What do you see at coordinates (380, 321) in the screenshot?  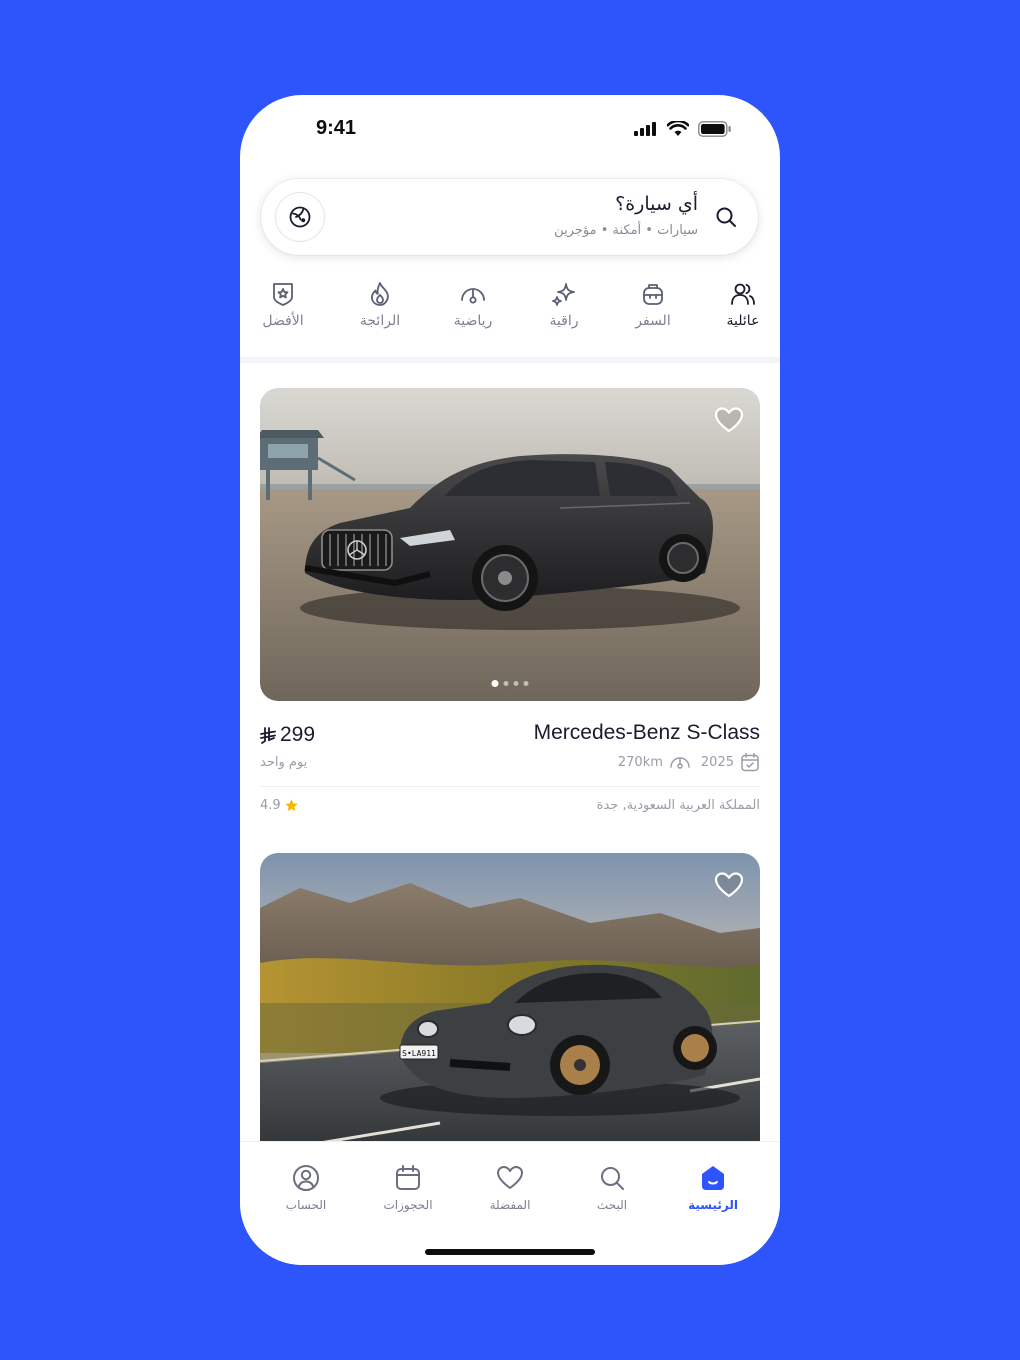 I see `category-label: الرائجة` at bounding box center [380, 321].